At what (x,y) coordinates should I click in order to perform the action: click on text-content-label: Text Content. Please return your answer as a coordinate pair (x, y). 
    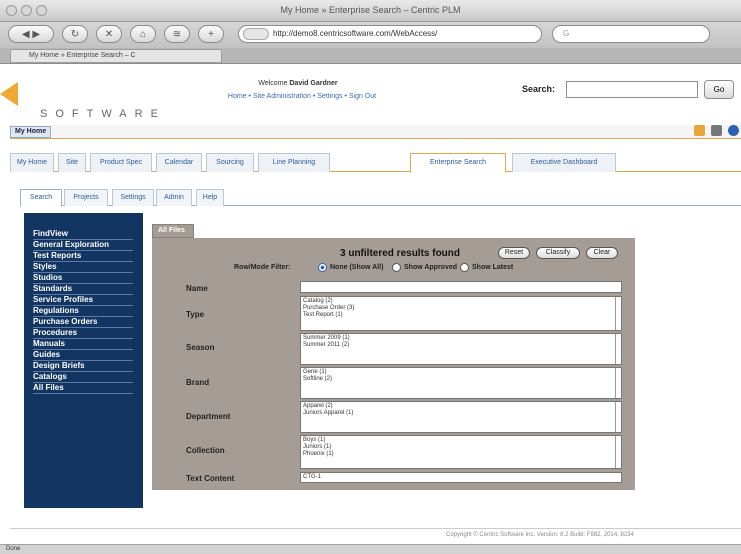
    Looking at the image, I should click on (210, 478).